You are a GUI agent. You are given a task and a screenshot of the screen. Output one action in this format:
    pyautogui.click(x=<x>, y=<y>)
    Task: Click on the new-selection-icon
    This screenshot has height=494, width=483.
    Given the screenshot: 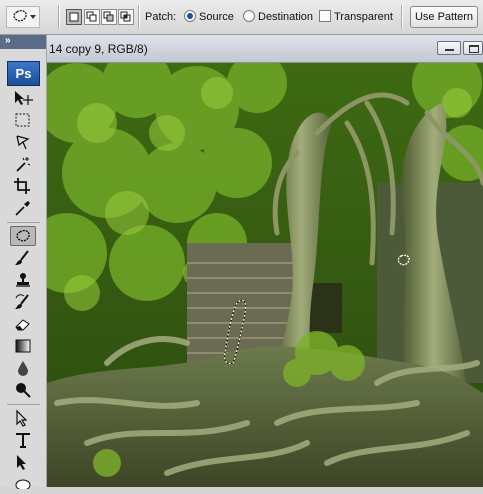 What is the action you would take?
    pyautogui.click(x=74, y=17)
    